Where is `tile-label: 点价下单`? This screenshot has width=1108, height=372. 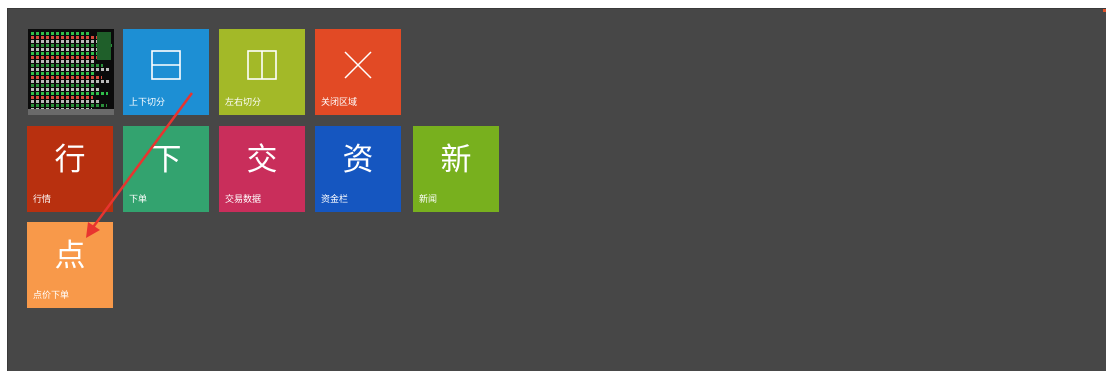
tile-label: 点价下单 is located at coordinates (51, 296).